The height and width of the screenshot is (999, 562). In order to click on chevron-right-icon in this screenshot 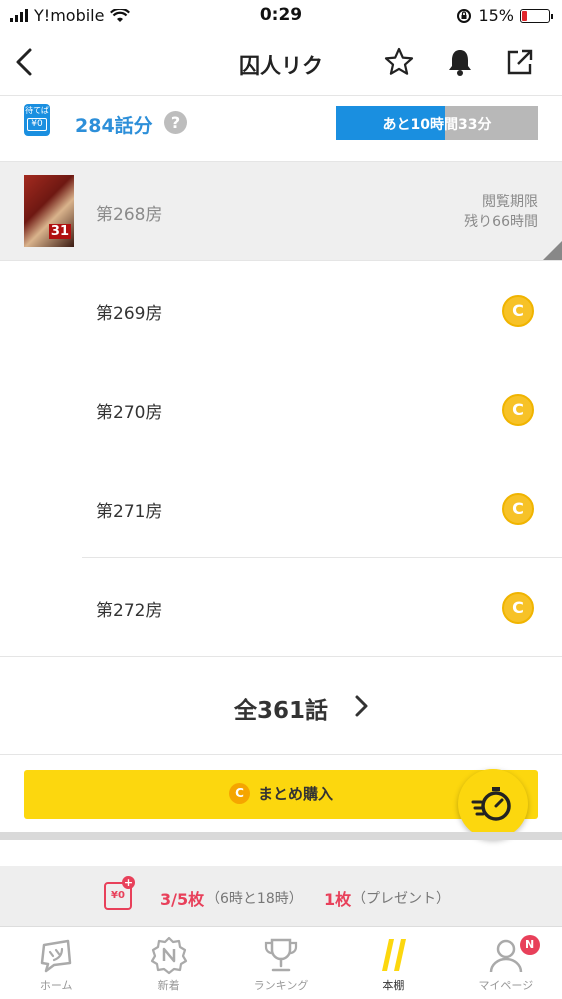, I will do `click(361, 706)`.